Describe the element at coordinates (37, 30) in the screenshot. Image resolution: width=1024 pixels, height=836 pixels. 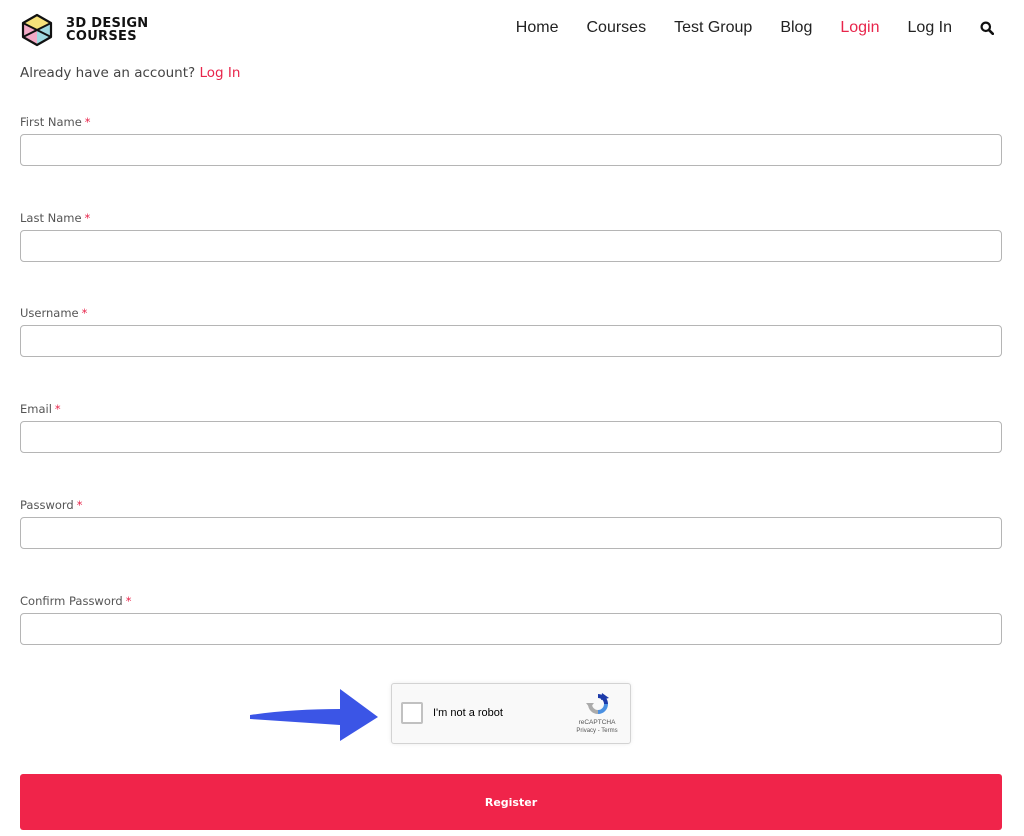
I see `isometric-cube-logo-icon` at that location.